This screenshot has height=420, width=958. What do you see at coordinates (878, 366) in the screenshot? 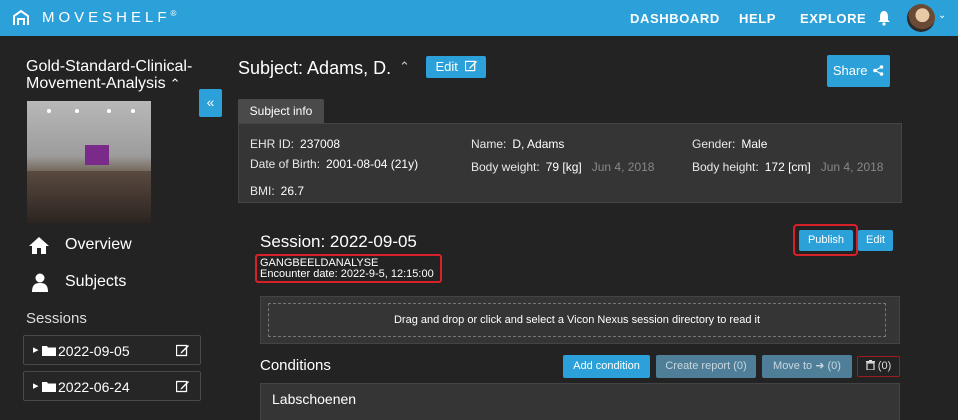
I see `delete-button: (0)` at bounding box center [878, 366].